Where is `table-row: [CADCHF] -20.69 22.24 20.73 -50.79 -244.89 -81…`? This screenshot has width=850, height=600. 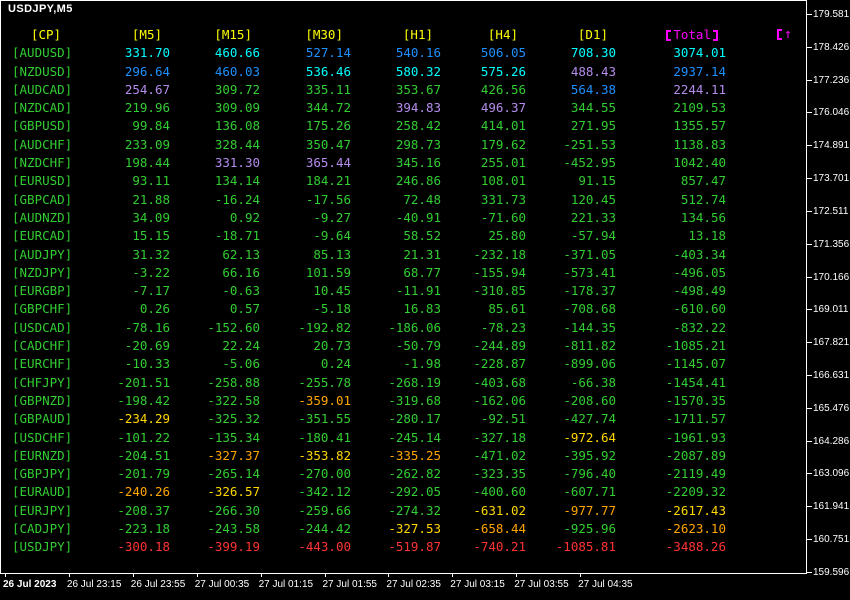 table-row: [CADCHF] -20.69 22.24 20.73 -50.79 -244.89 -81… is located at coordinates (363, 346).